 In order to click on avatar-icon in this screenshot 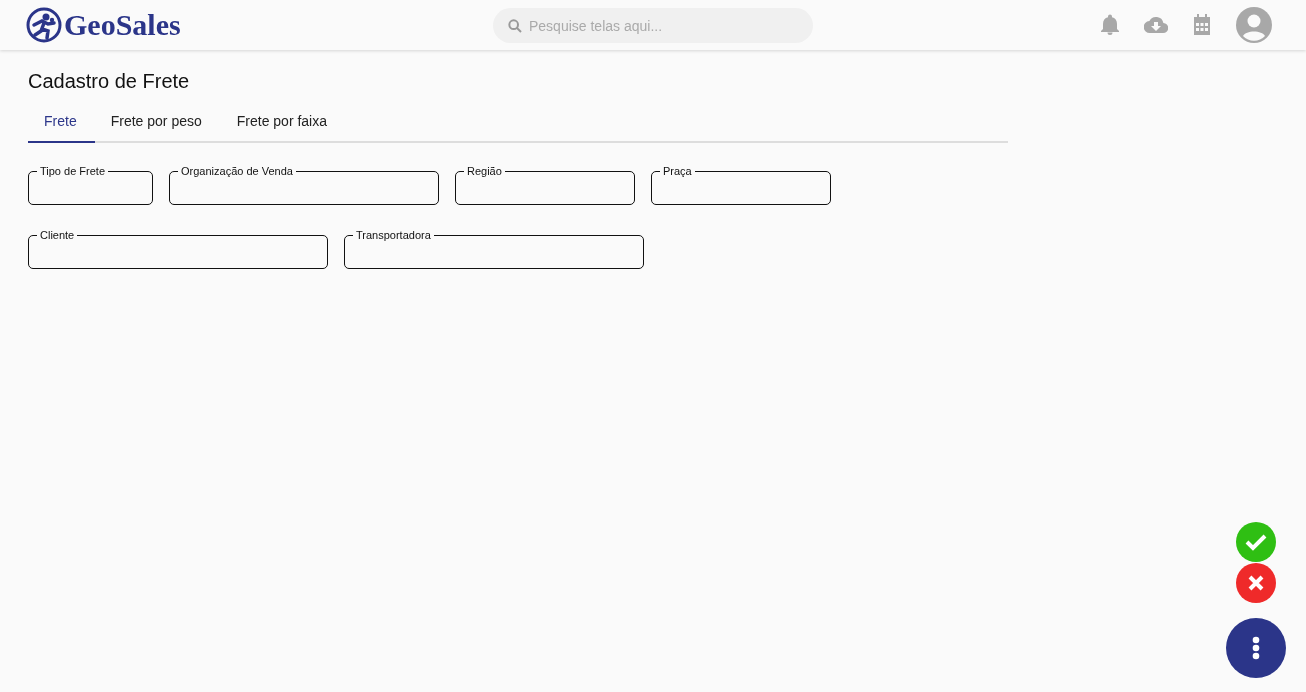, I will do `click(1254, 25)`.